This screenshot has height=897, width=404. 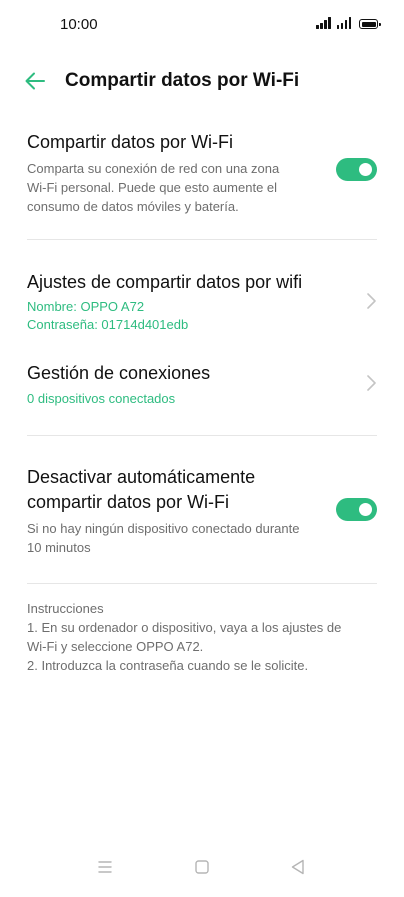 I want to click on wifi-sharing-description-line: consumo de datos móviles y batería., so click(x=133, y=206).